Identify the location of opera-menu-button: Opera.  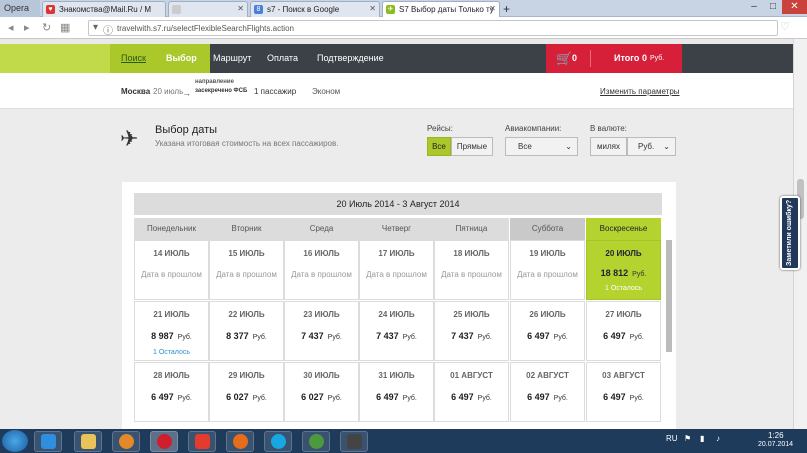
(20, 8).